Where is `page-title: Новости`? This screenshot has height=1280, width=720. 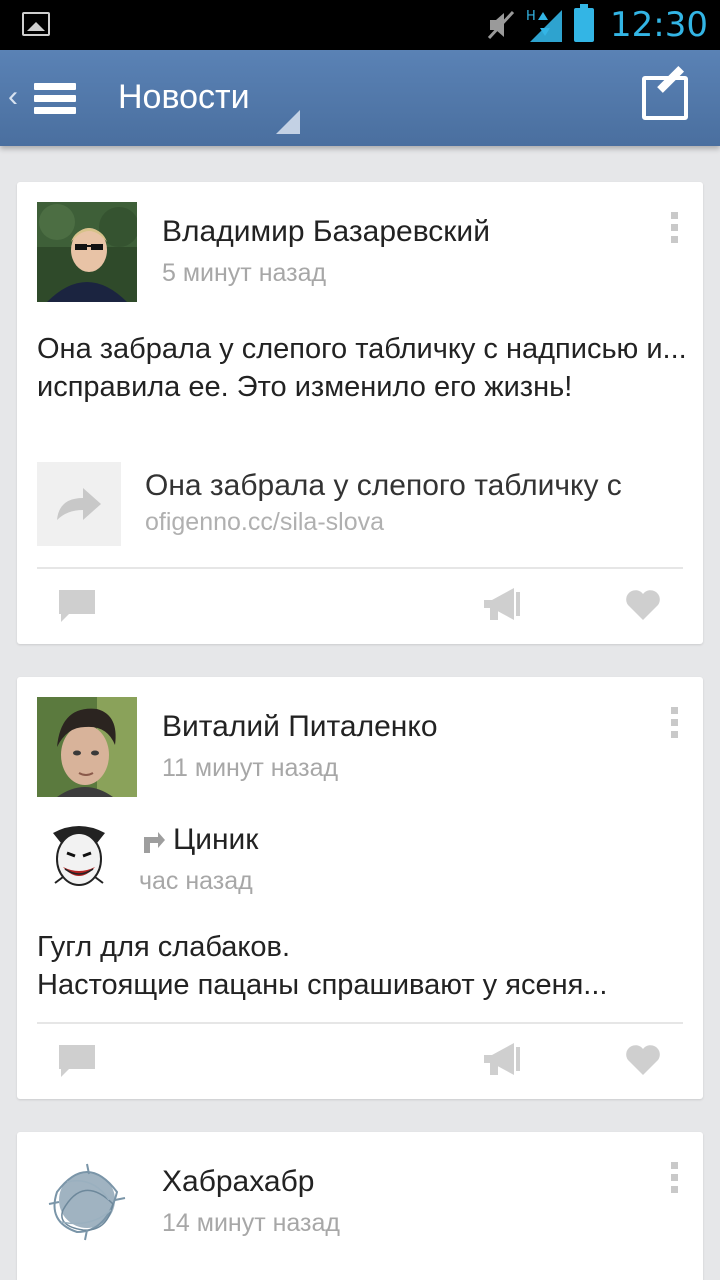
page-title: Новости is located at coordinates (184, 97).